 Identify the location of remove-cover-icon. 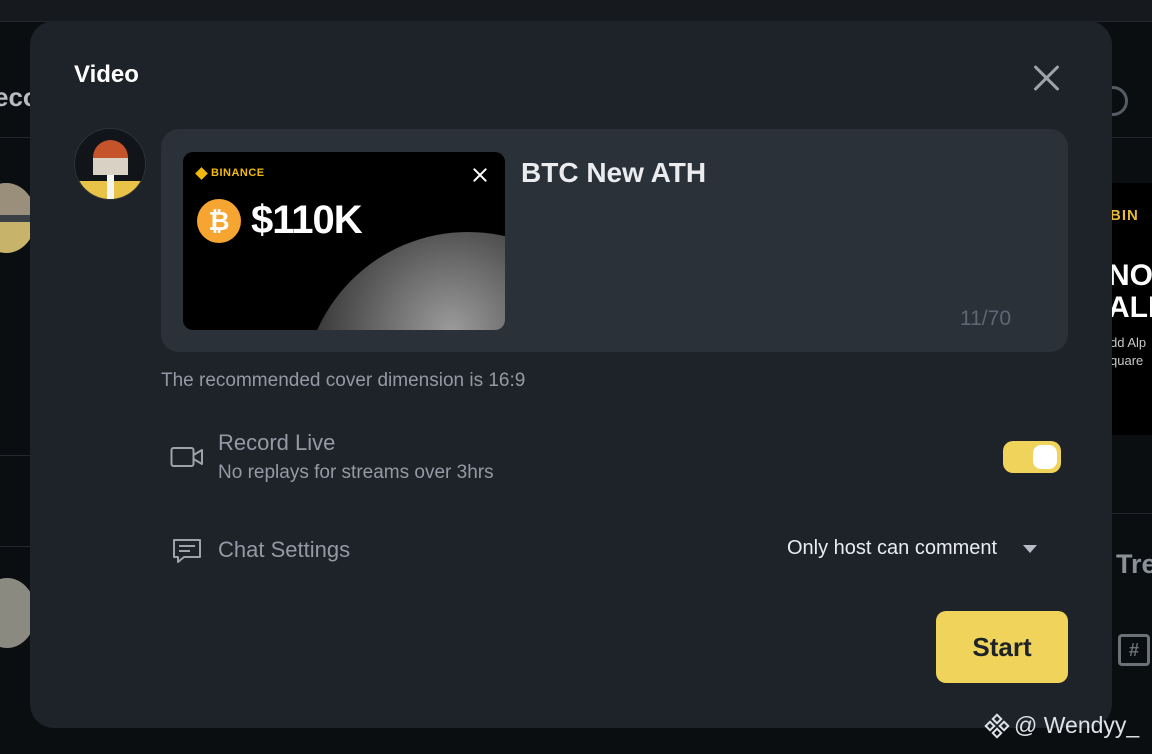
(480, 175).